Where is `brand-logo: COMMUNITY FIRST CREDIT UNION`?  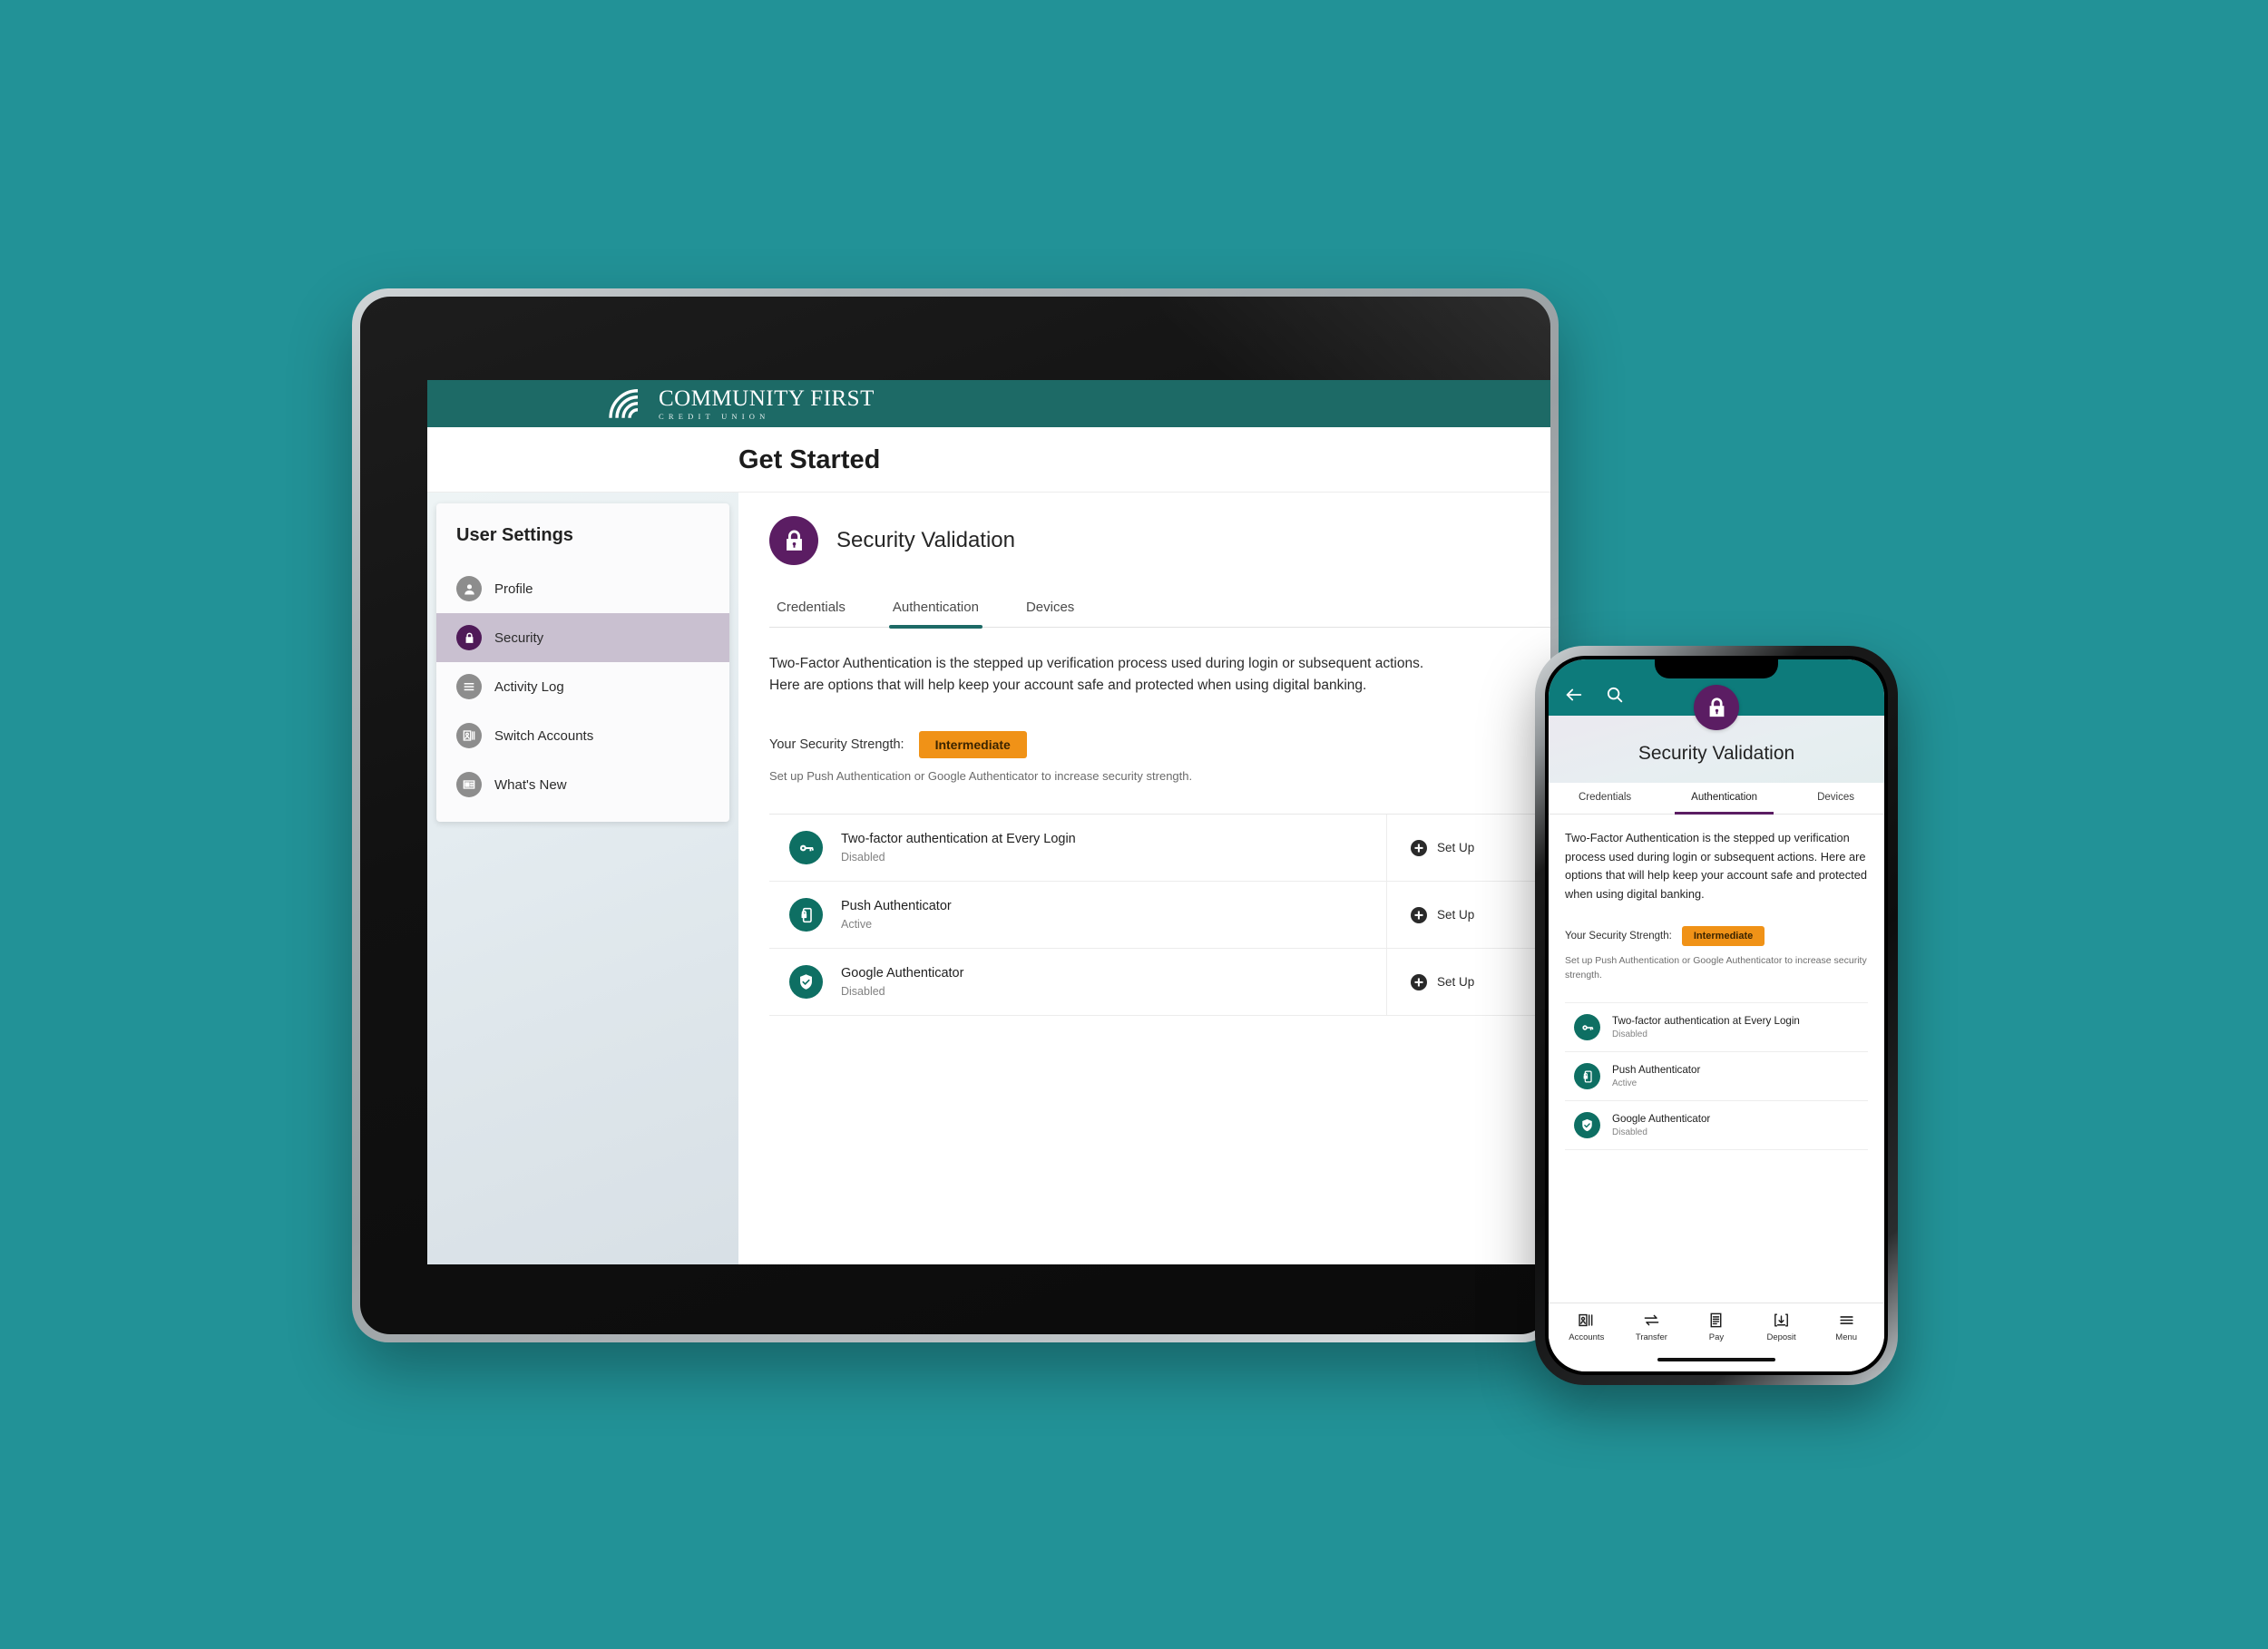
brand-logo: COMMUNITY FIRST CREDIT UNION is located at coordinates (742, 404).